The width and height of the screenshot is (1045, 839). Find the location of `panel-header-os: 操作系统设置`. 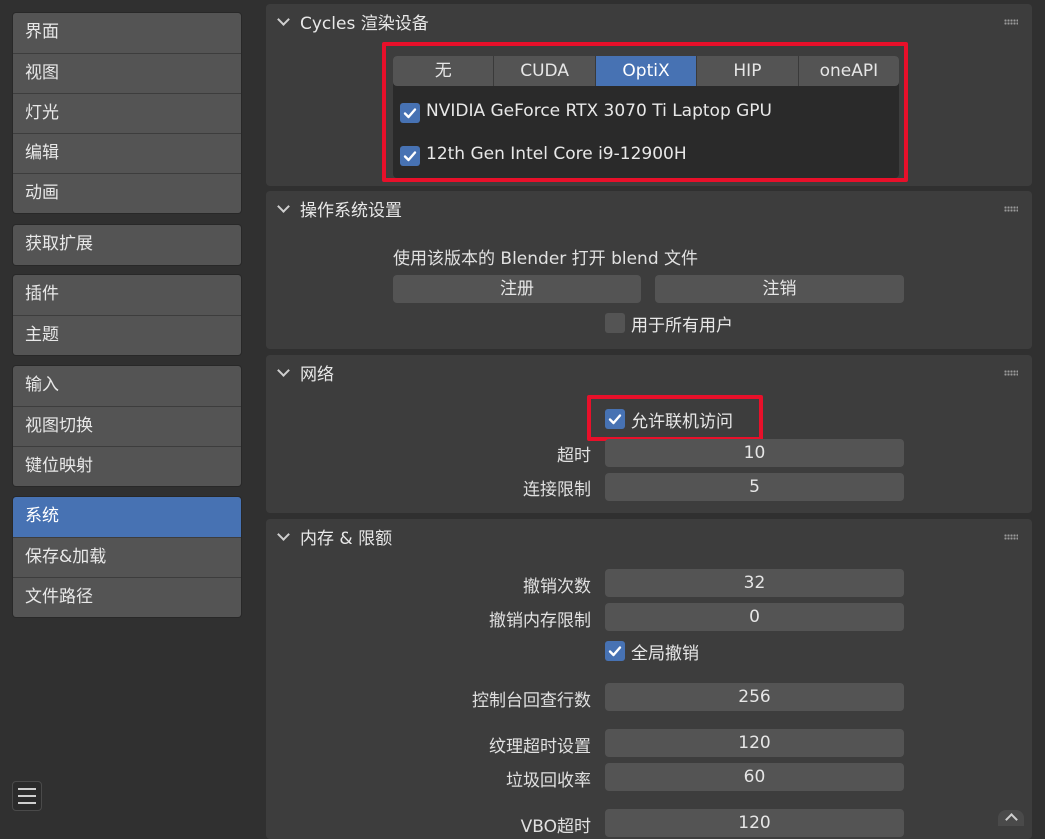

panel-header-os: 操作系统设置 is located at coordinates (649, 208).